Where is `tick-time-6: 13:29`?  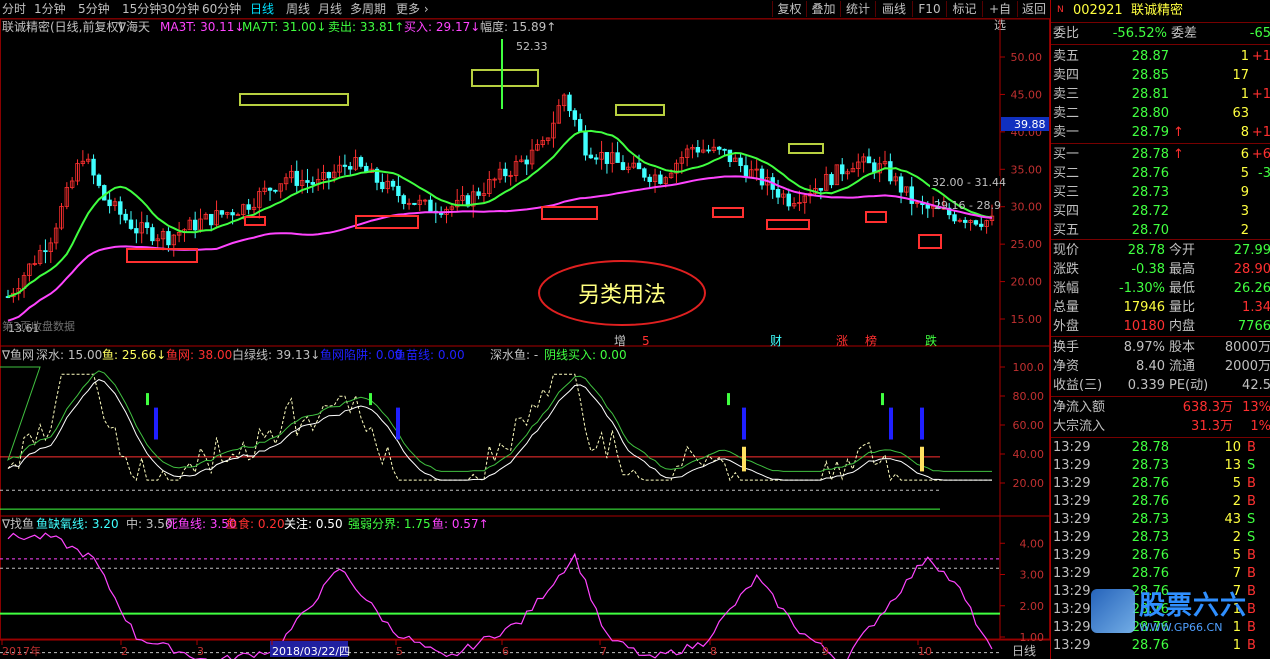
tick-time-6: 13:29 is located at coordinates (1072, 555).